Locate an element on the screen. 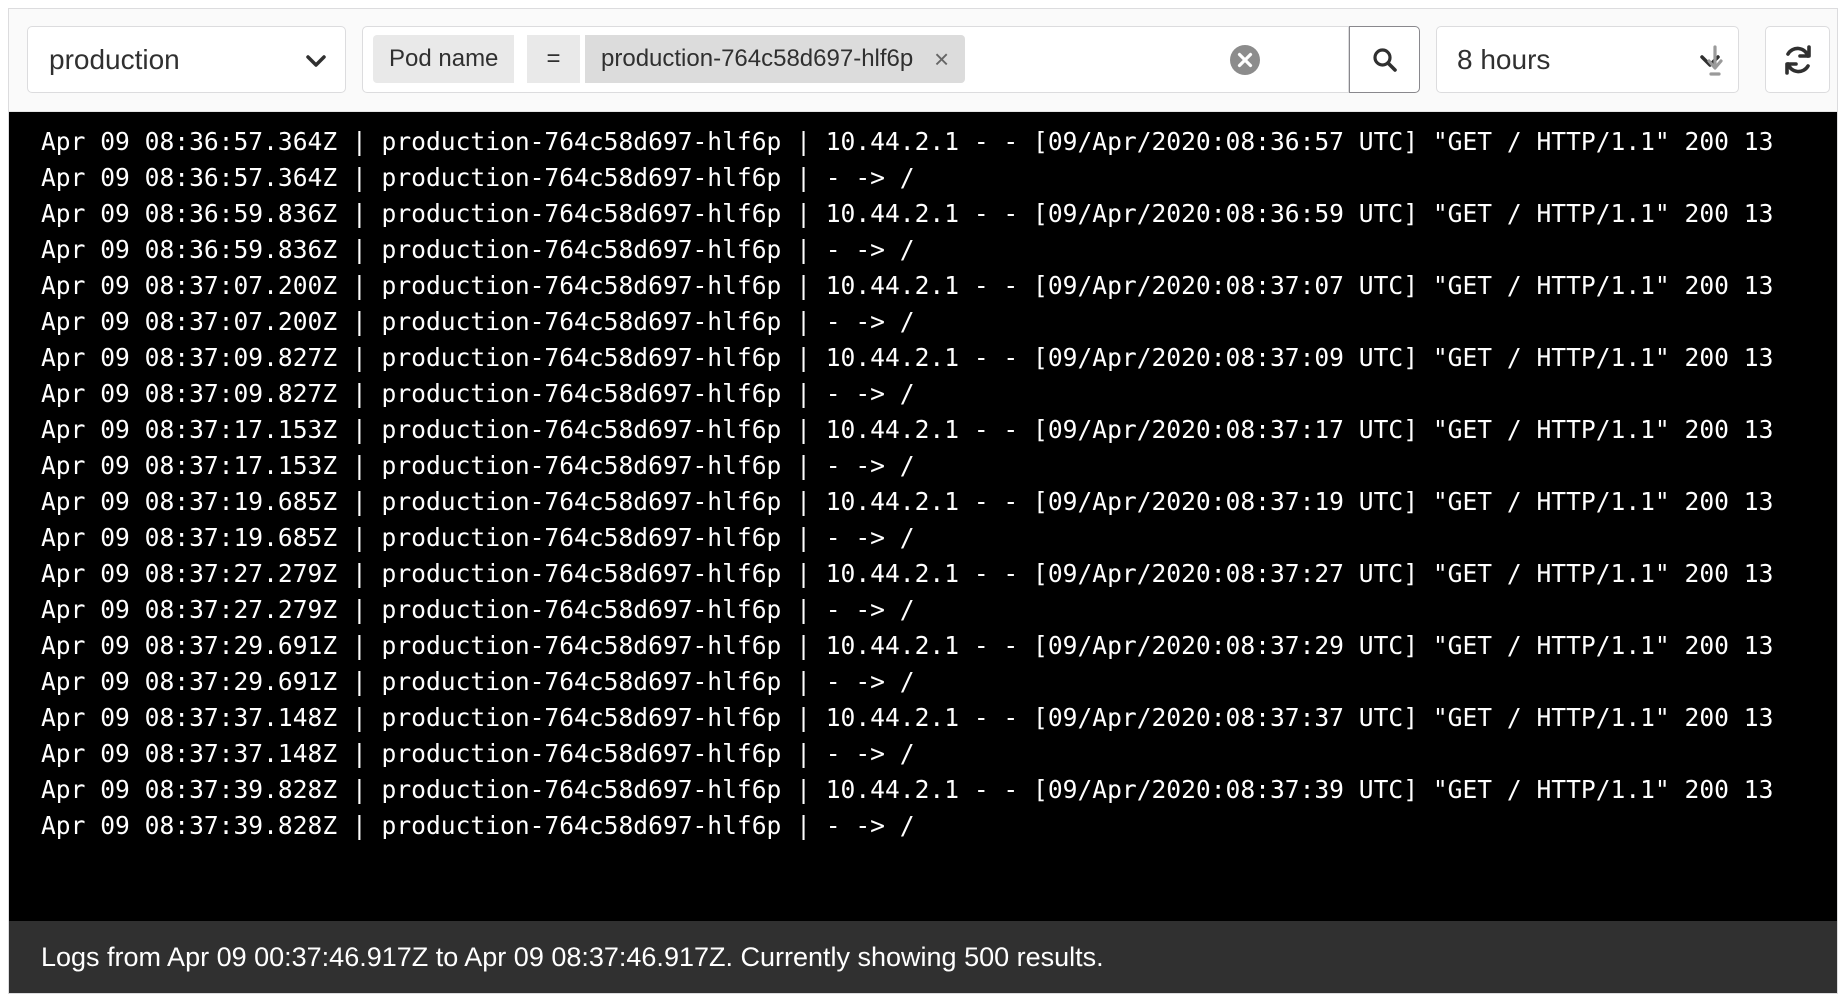  filter-token-value: production-764c58d697-hlf6p × is located at coordinates (775, 59).